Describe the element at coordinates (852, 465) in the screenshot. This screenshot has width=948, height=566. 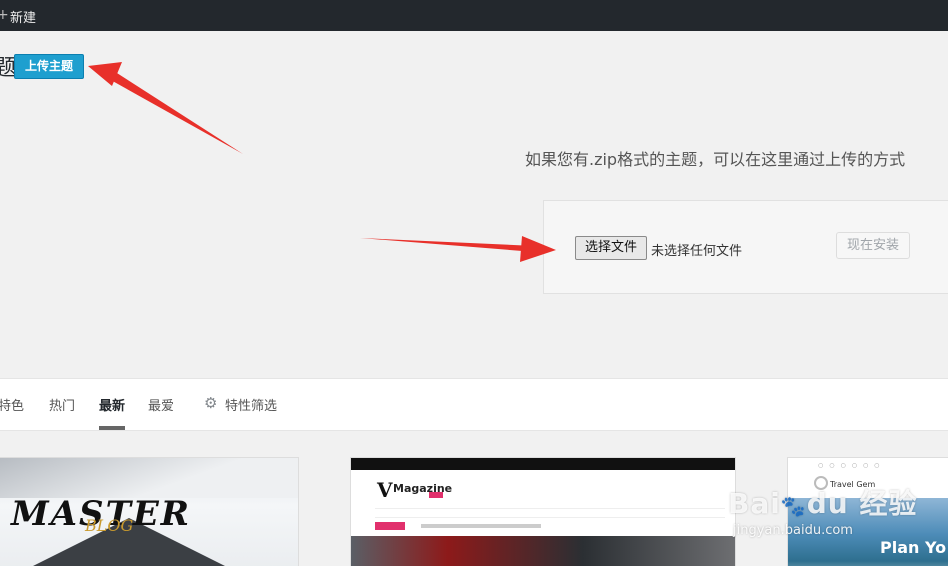
I see `social-icons: ○○○○○○` at that location.